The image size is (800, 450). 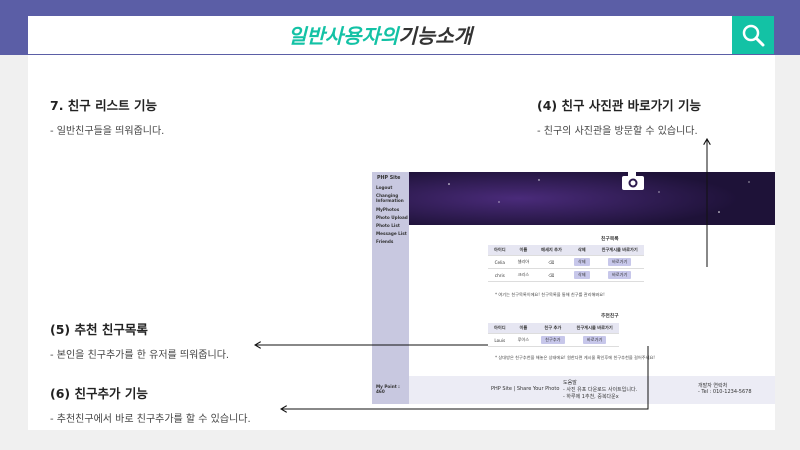 I want to click on section-title: (6) 친구추가 기능, so click(x=99, y=393).